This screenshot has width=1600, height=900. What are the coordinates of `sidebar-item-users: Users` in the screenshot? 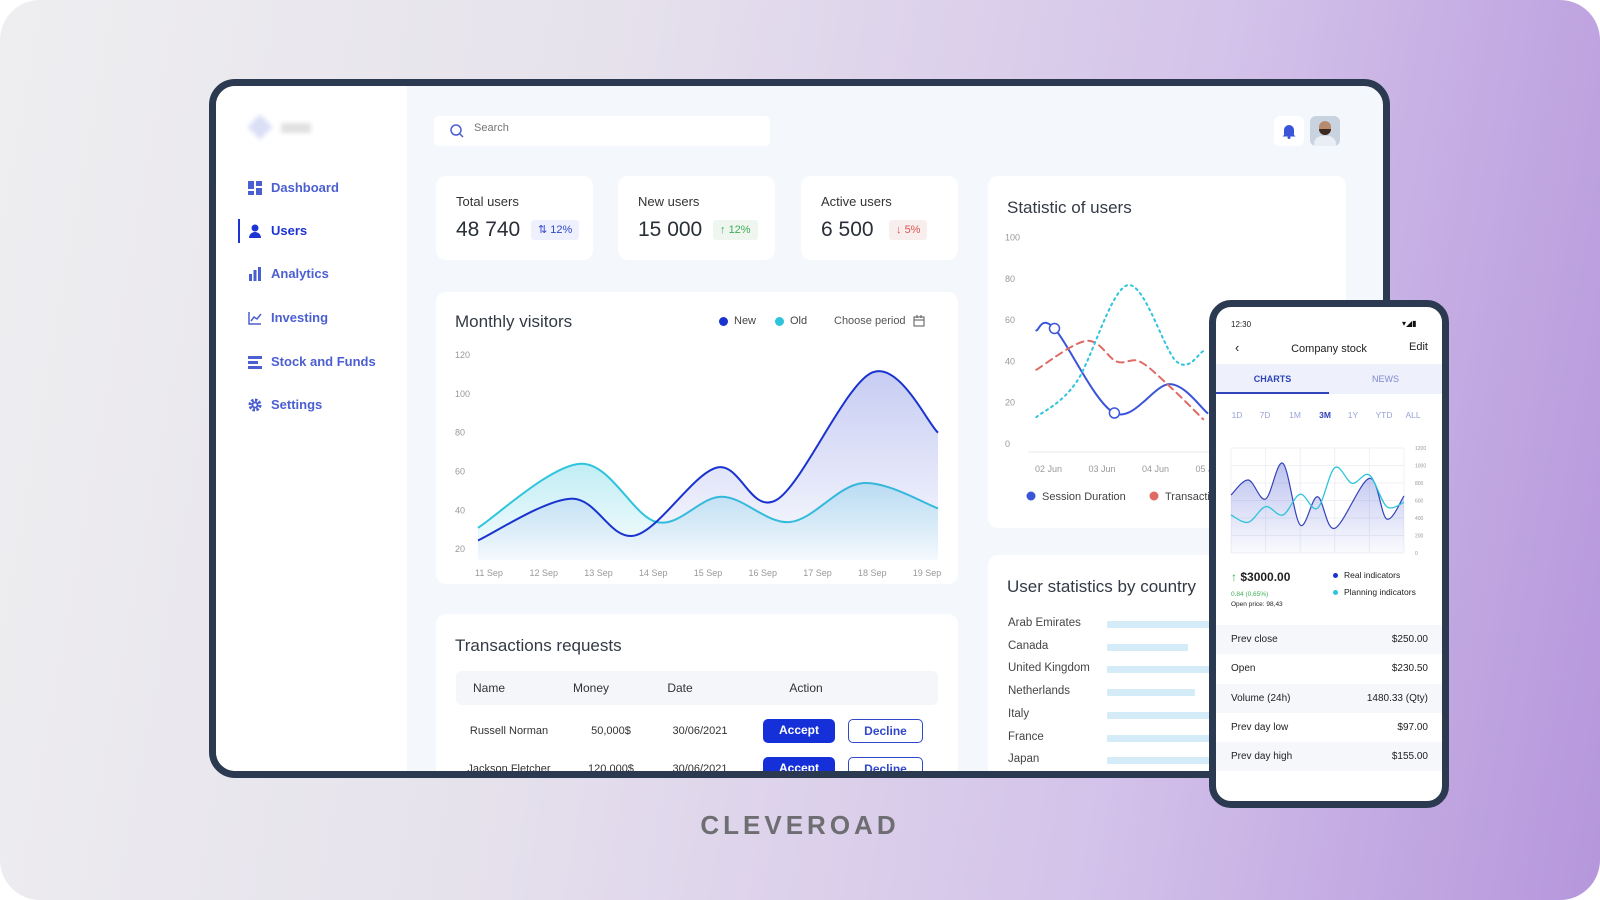 It's located at (277, 230).